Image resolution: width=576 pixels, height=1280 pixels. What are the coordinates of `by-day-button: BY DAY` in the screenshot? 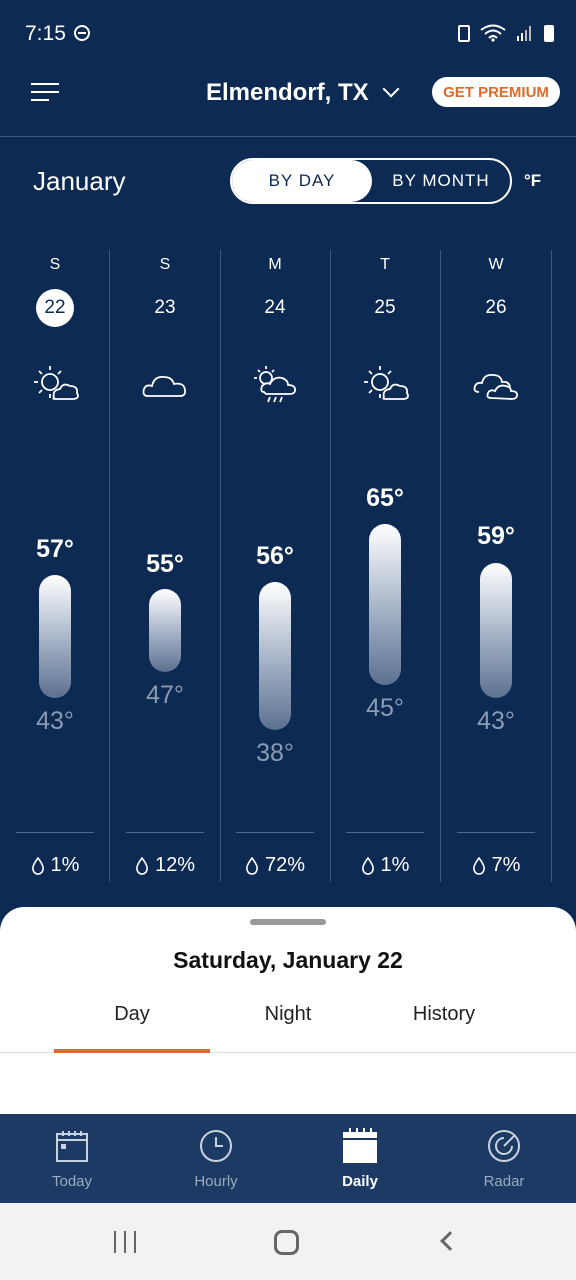 It's located at (302, 181).